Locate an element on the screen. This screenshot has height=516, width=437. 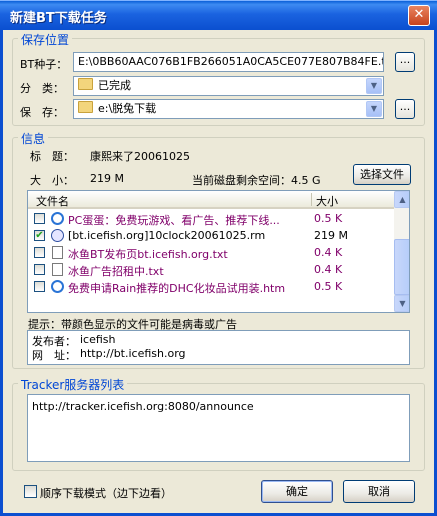
save-location-legend: 保存位置 is located at coordinates (45, 39).